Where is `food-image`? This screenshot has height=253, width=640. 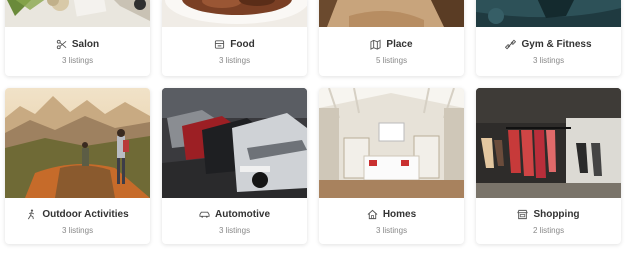 food-image is located at coordinates (234, 13).